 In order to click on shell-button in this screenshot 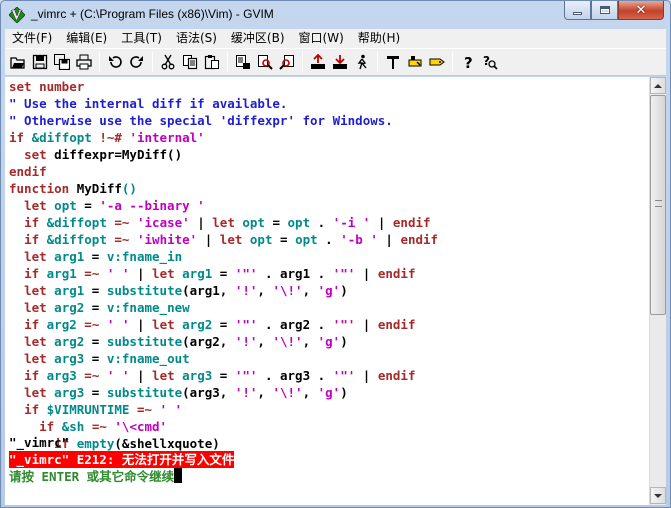, I will do `click(415, 62)`.